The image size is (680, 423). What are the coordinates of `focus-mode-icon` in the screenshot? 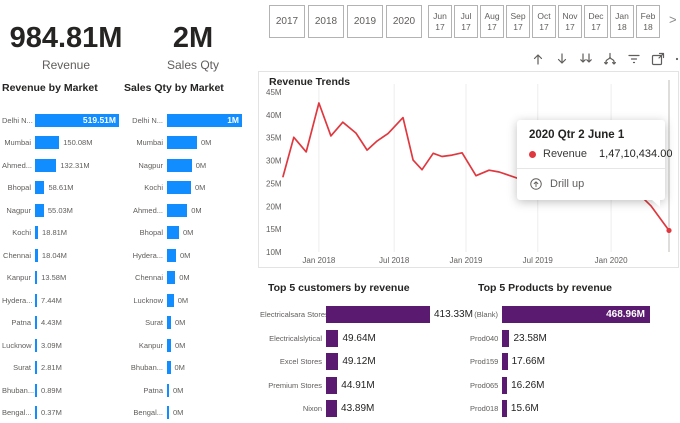 It's located at (658, 59).